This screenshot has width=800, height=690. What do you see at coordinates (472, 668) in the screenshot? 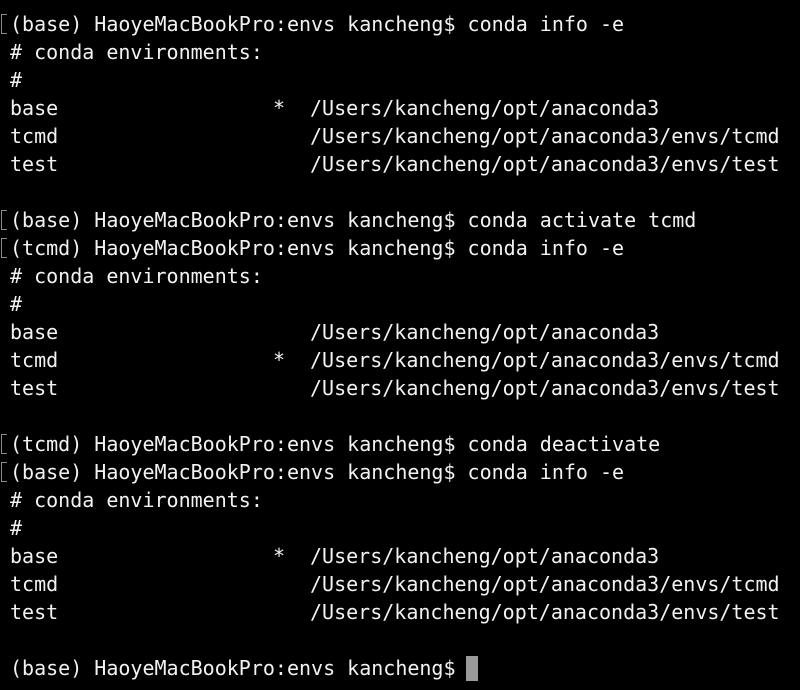
I see `cursor-block` at bounding box center [472, 668].